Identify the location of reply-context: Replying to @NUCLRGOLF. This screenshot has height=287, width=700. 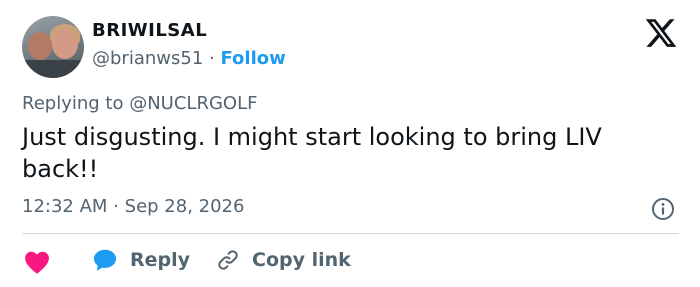
(139, 103).